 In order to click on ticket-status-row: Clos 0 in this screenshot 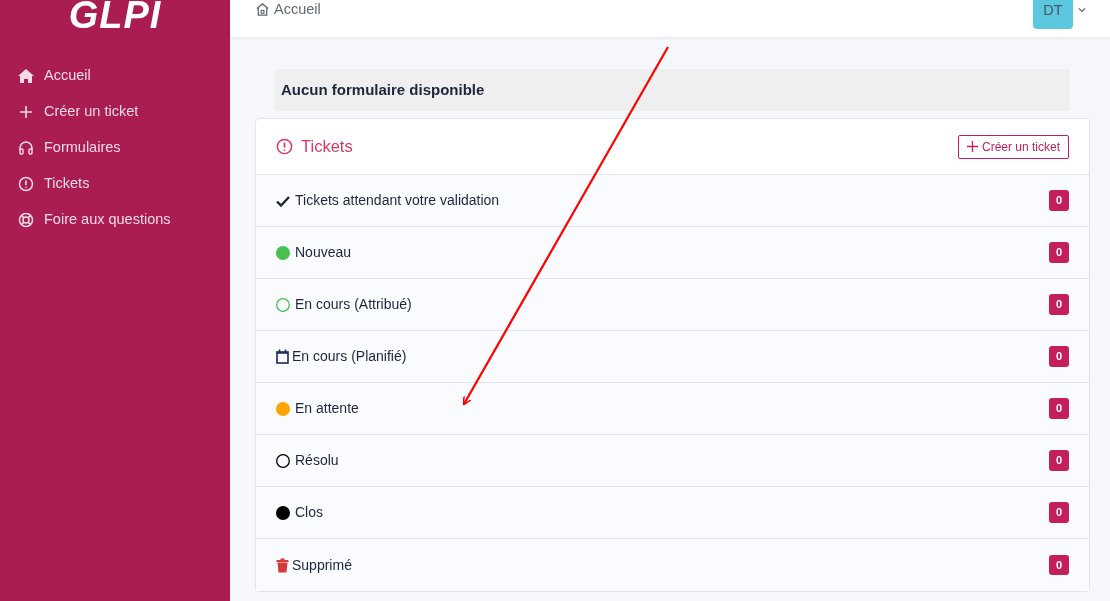, I will do `click(672, 513)`.